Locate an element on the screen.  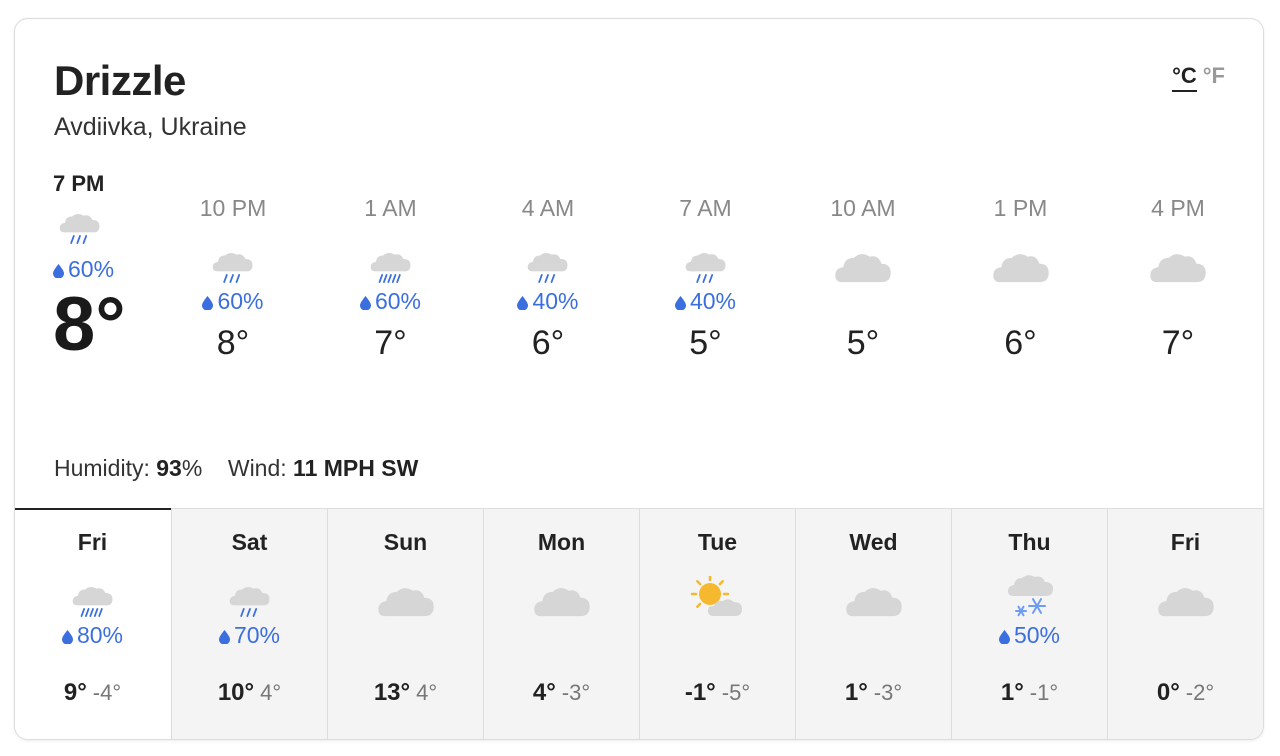
day-high: -1° is located at coordinates (700, 692).